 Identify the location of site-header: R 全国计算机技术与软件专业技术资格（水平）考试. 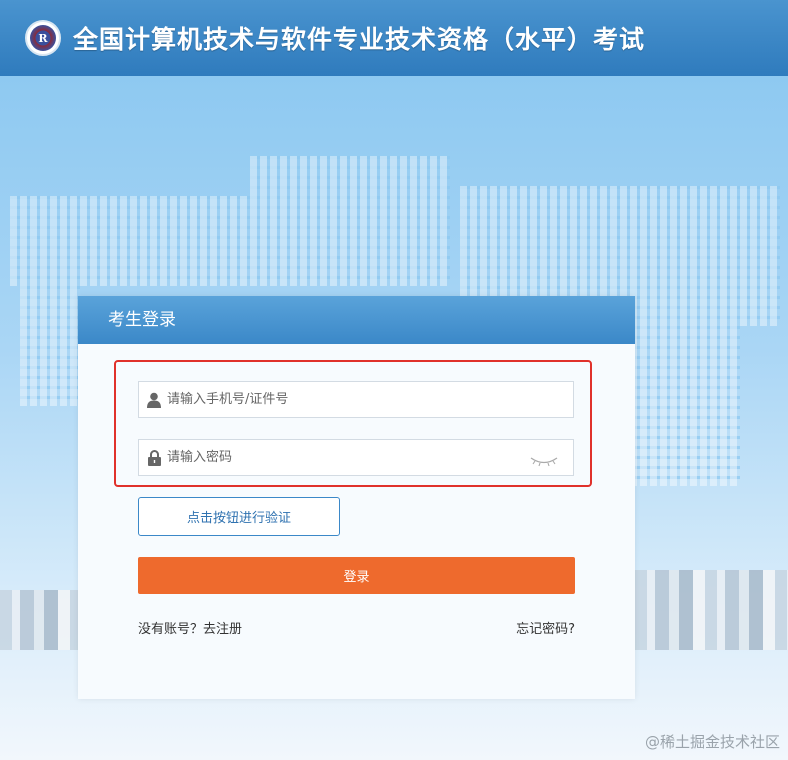
(394, 38).